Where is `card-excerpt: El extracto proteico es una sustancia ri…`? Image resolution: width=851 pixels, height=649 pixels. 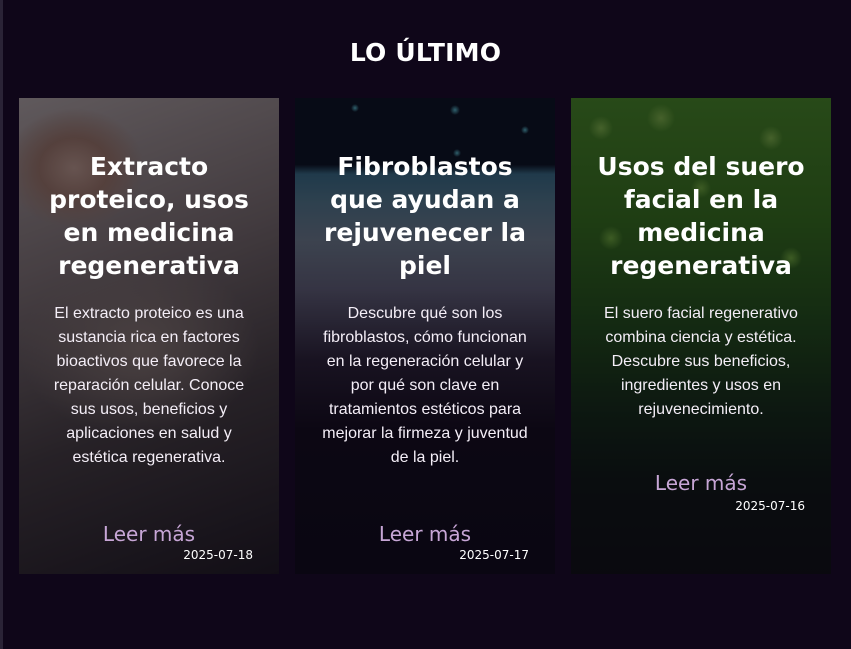 card-excerpt: El extracto proteico es una sustancia ri… is located at coordinates (149, 385).